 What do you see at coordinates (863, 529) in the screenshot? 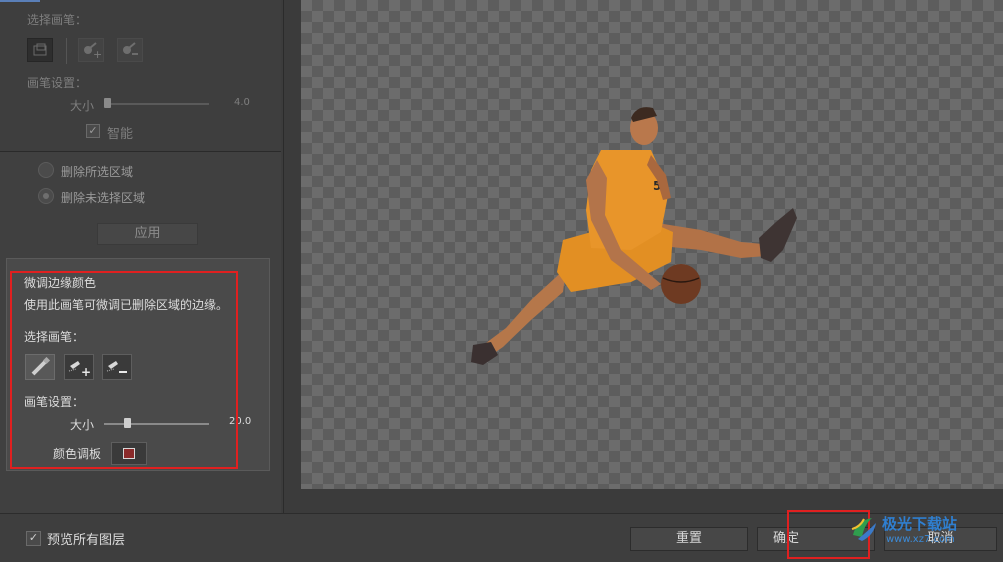
I see `watermark-logo-icon` at bounding box center [863, 529].